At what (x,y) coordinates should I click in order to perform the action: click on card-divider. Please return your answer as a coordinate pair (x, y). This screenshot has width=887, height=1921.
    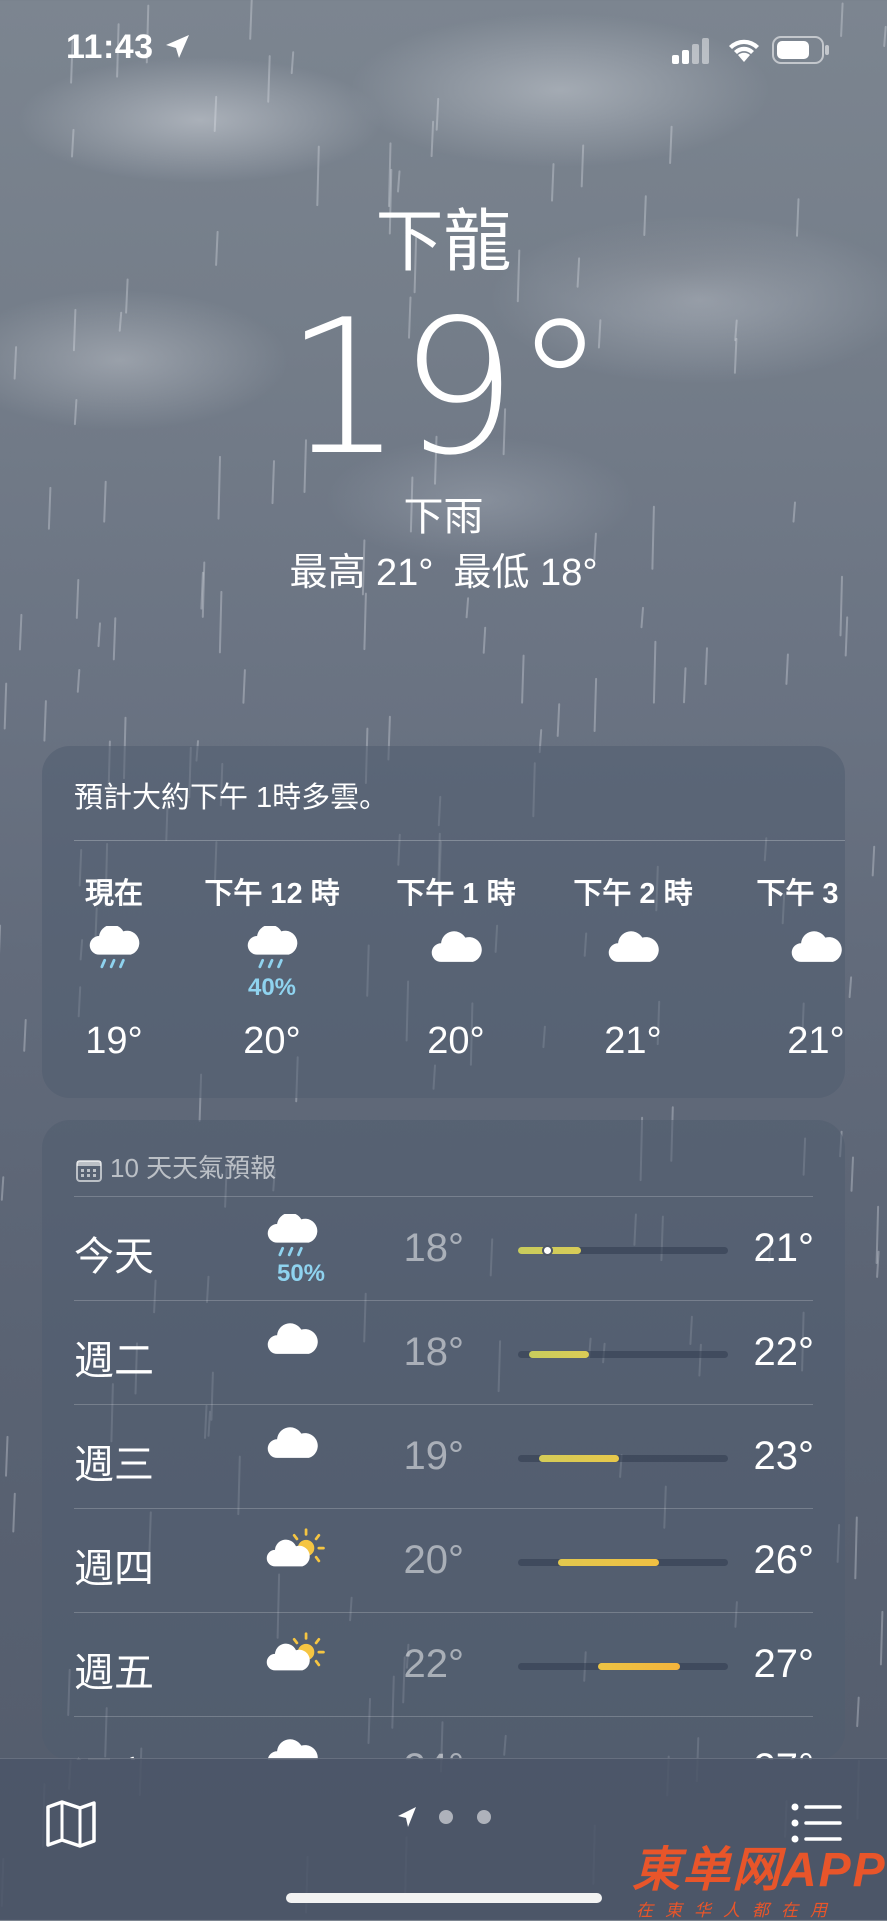
    Looking at the image, I should click on (459, 840).